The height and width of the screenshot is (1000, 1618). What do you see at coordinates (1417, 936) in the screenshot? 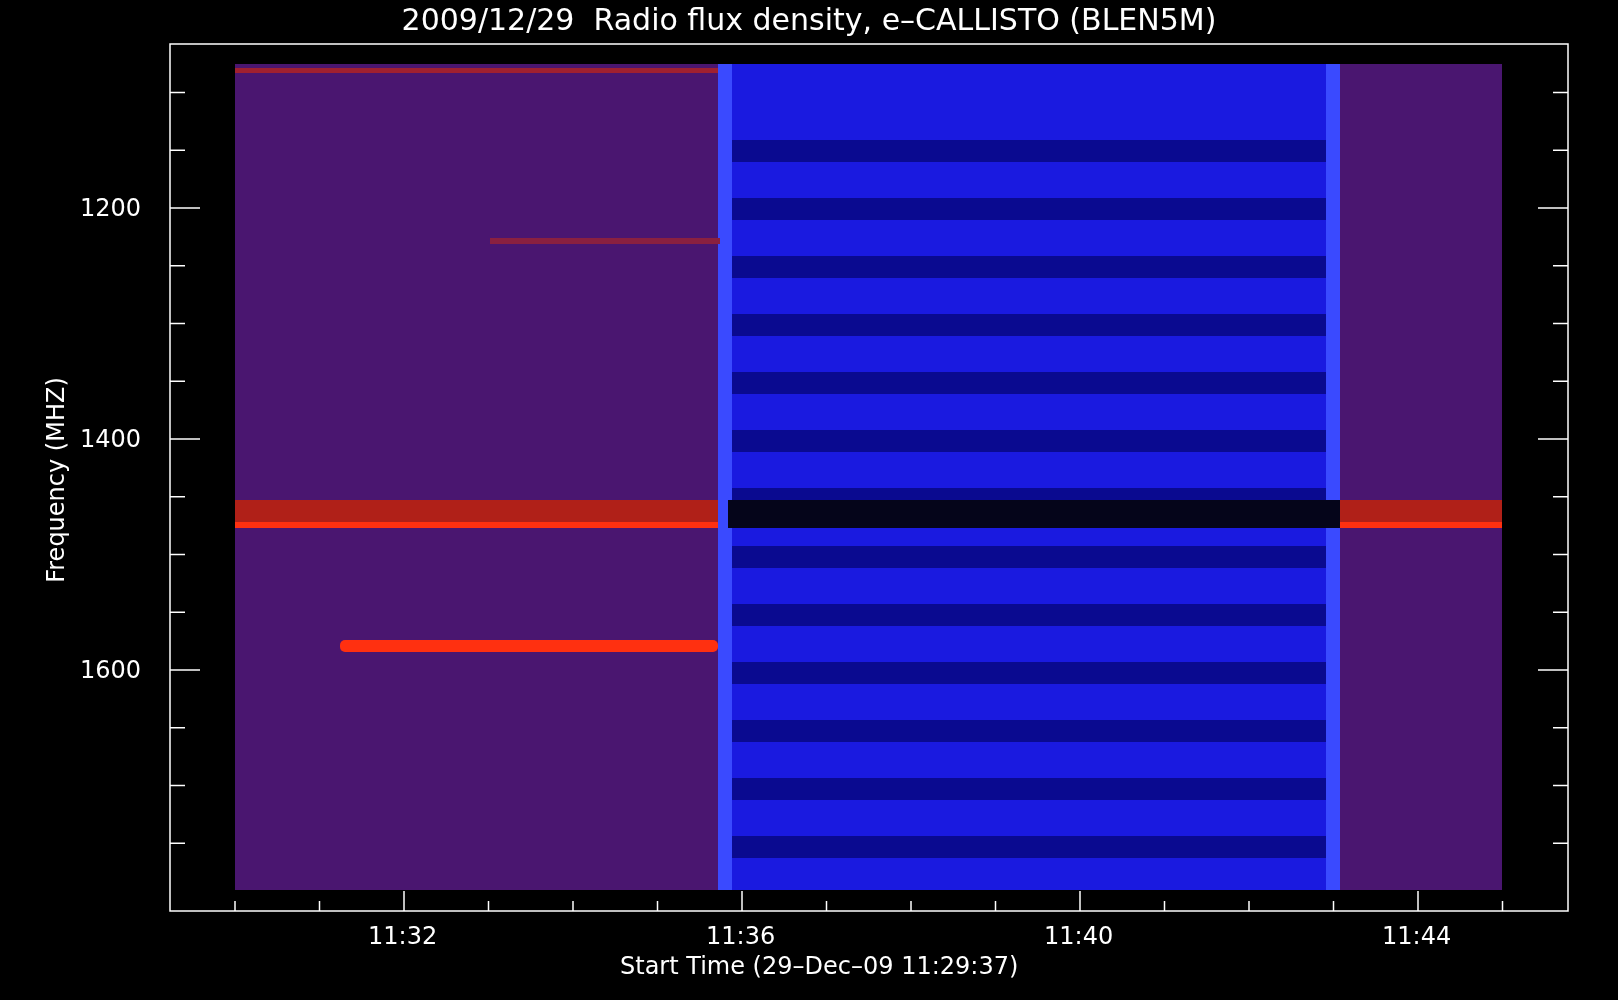
I see `x-tick-label: 11:44` at bounding box center [1417, 936].